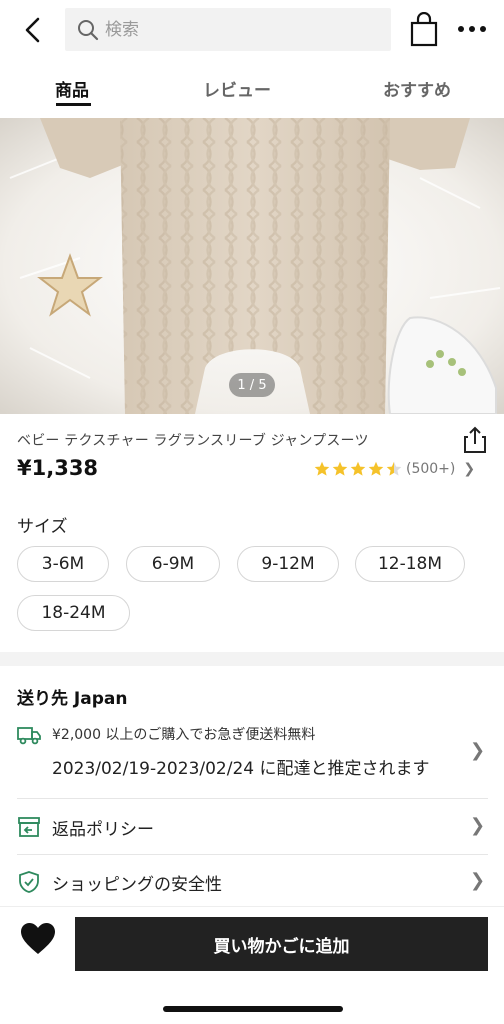  I want to click on more-button, so click(472, 29).